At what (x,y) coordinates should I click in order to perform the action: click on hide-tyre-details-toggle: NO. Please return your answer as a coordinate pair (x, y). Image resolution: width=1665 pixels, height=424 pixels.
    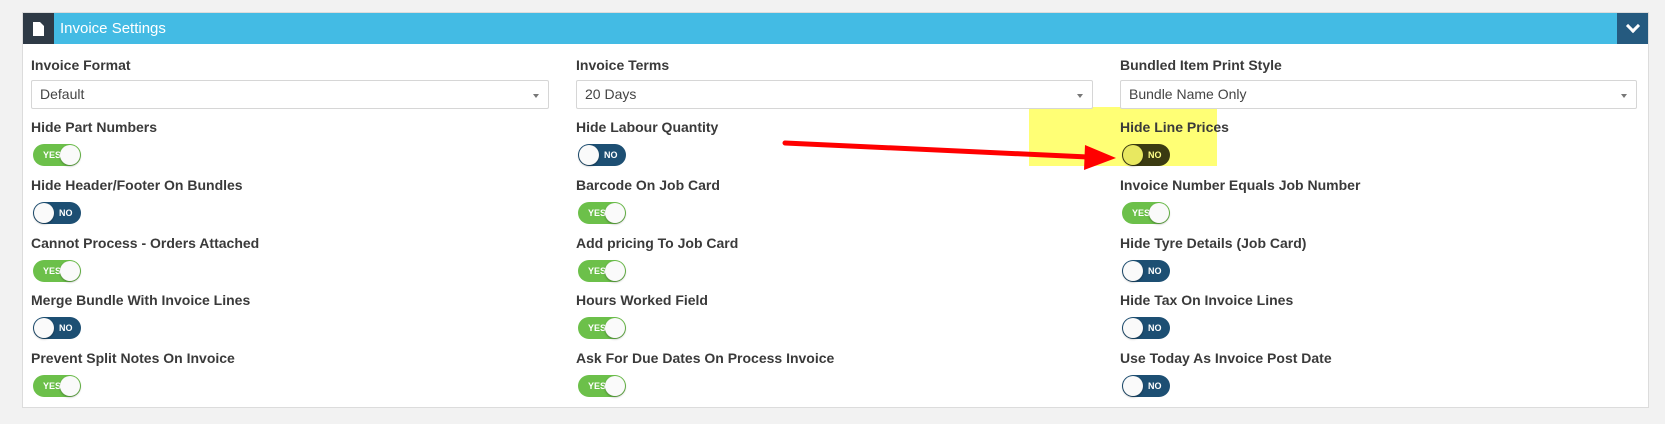
    Looking at the image, I should click on (1146, 271).